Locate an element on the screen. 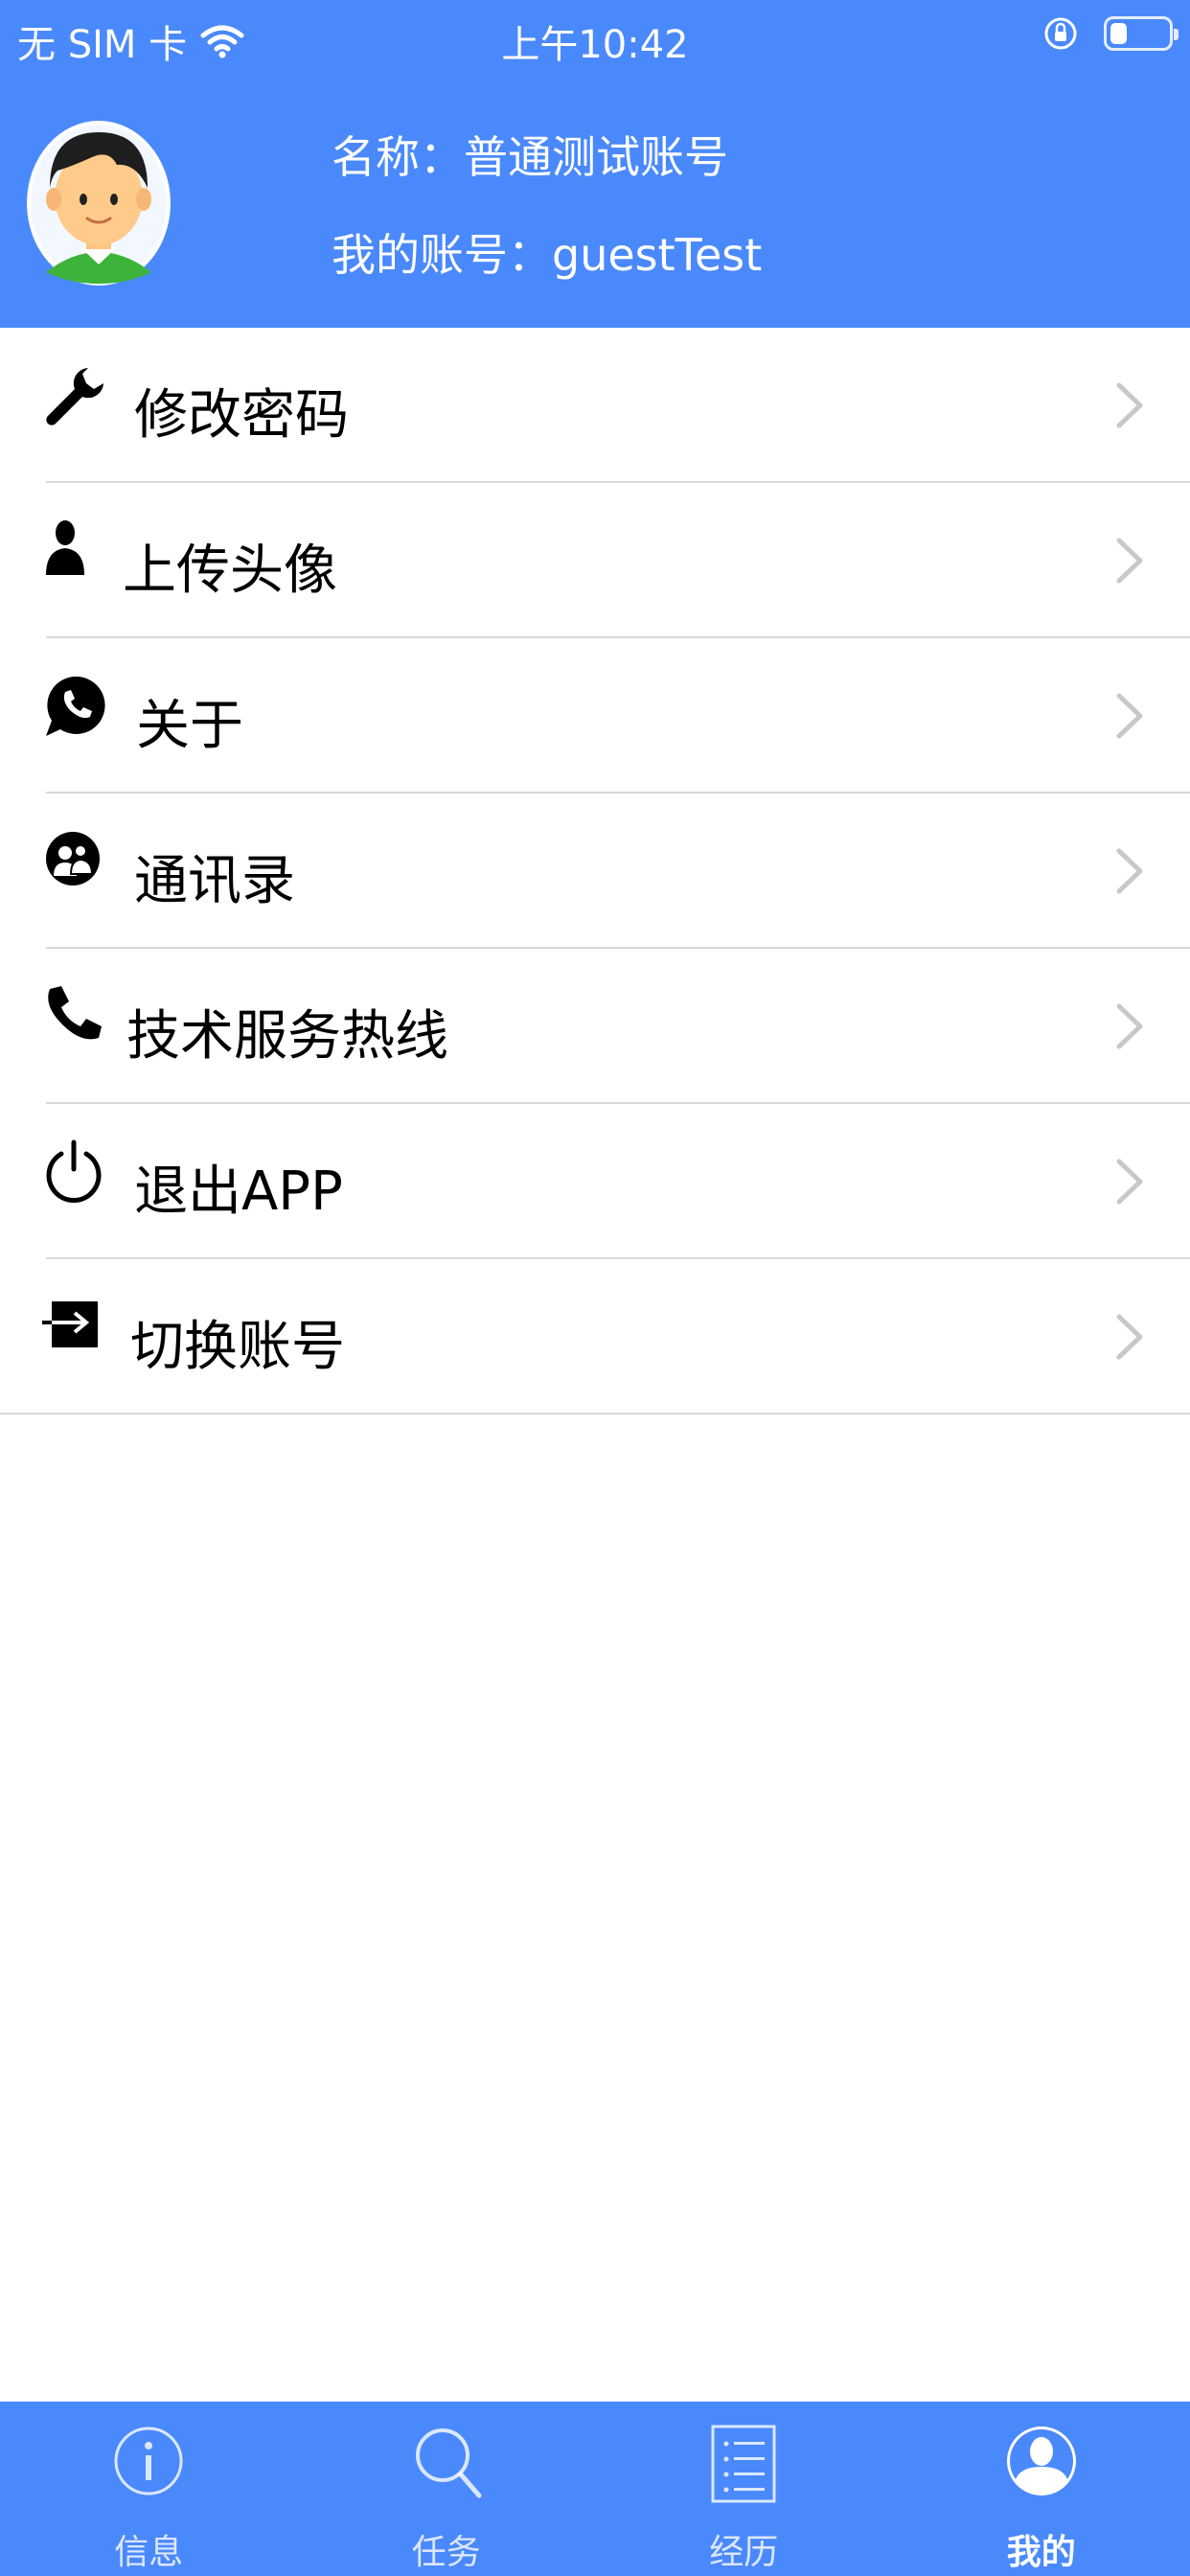 This screenshot has width=1190, height=2576. menu-item-label: 上传头像 is located at coordinates (230, 571).